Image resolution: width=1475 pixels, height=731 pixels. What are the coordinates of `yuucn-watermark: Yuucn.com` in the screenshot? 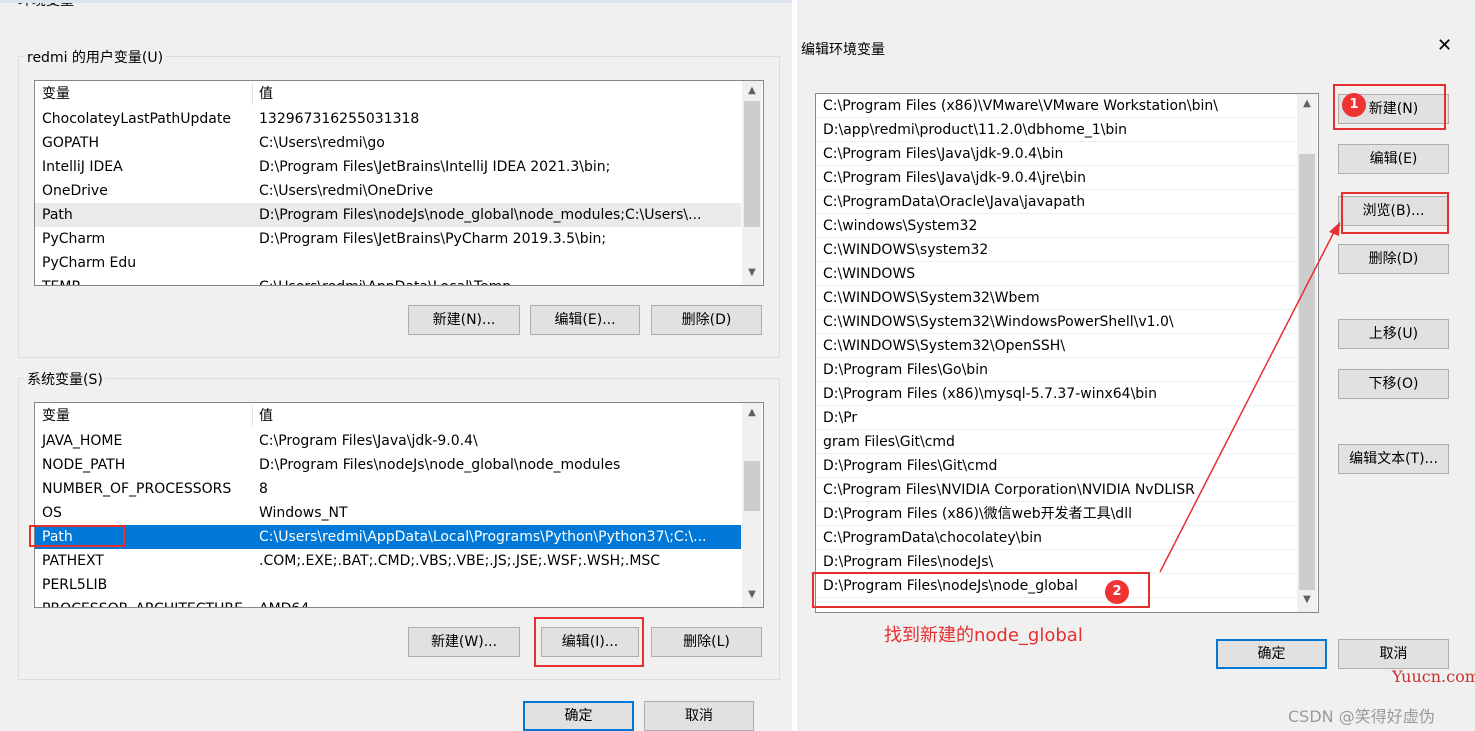 It's located at (1433, 676).